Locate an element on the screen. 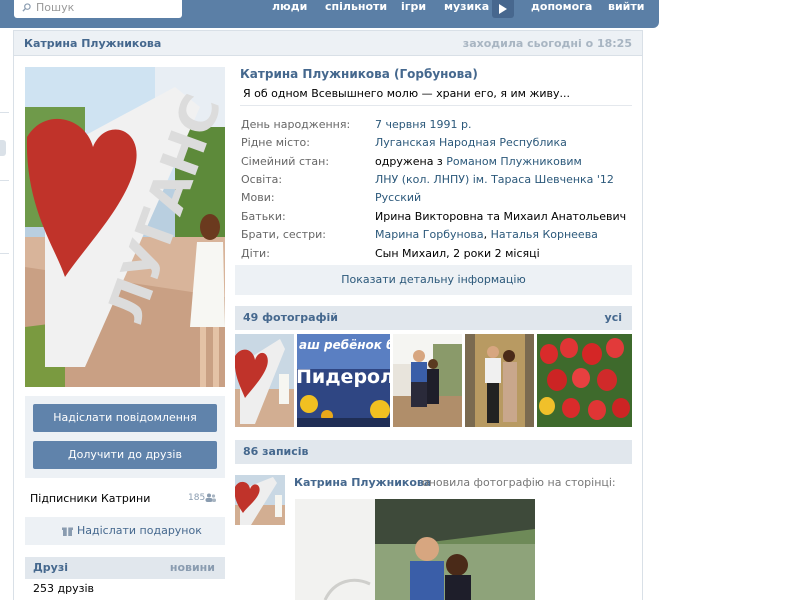 Image resolution: width=800 pixels, height=600 pixels. photo-thumbnail: аш ребёнок буд Пидерол is located at coordinates (343, 380).